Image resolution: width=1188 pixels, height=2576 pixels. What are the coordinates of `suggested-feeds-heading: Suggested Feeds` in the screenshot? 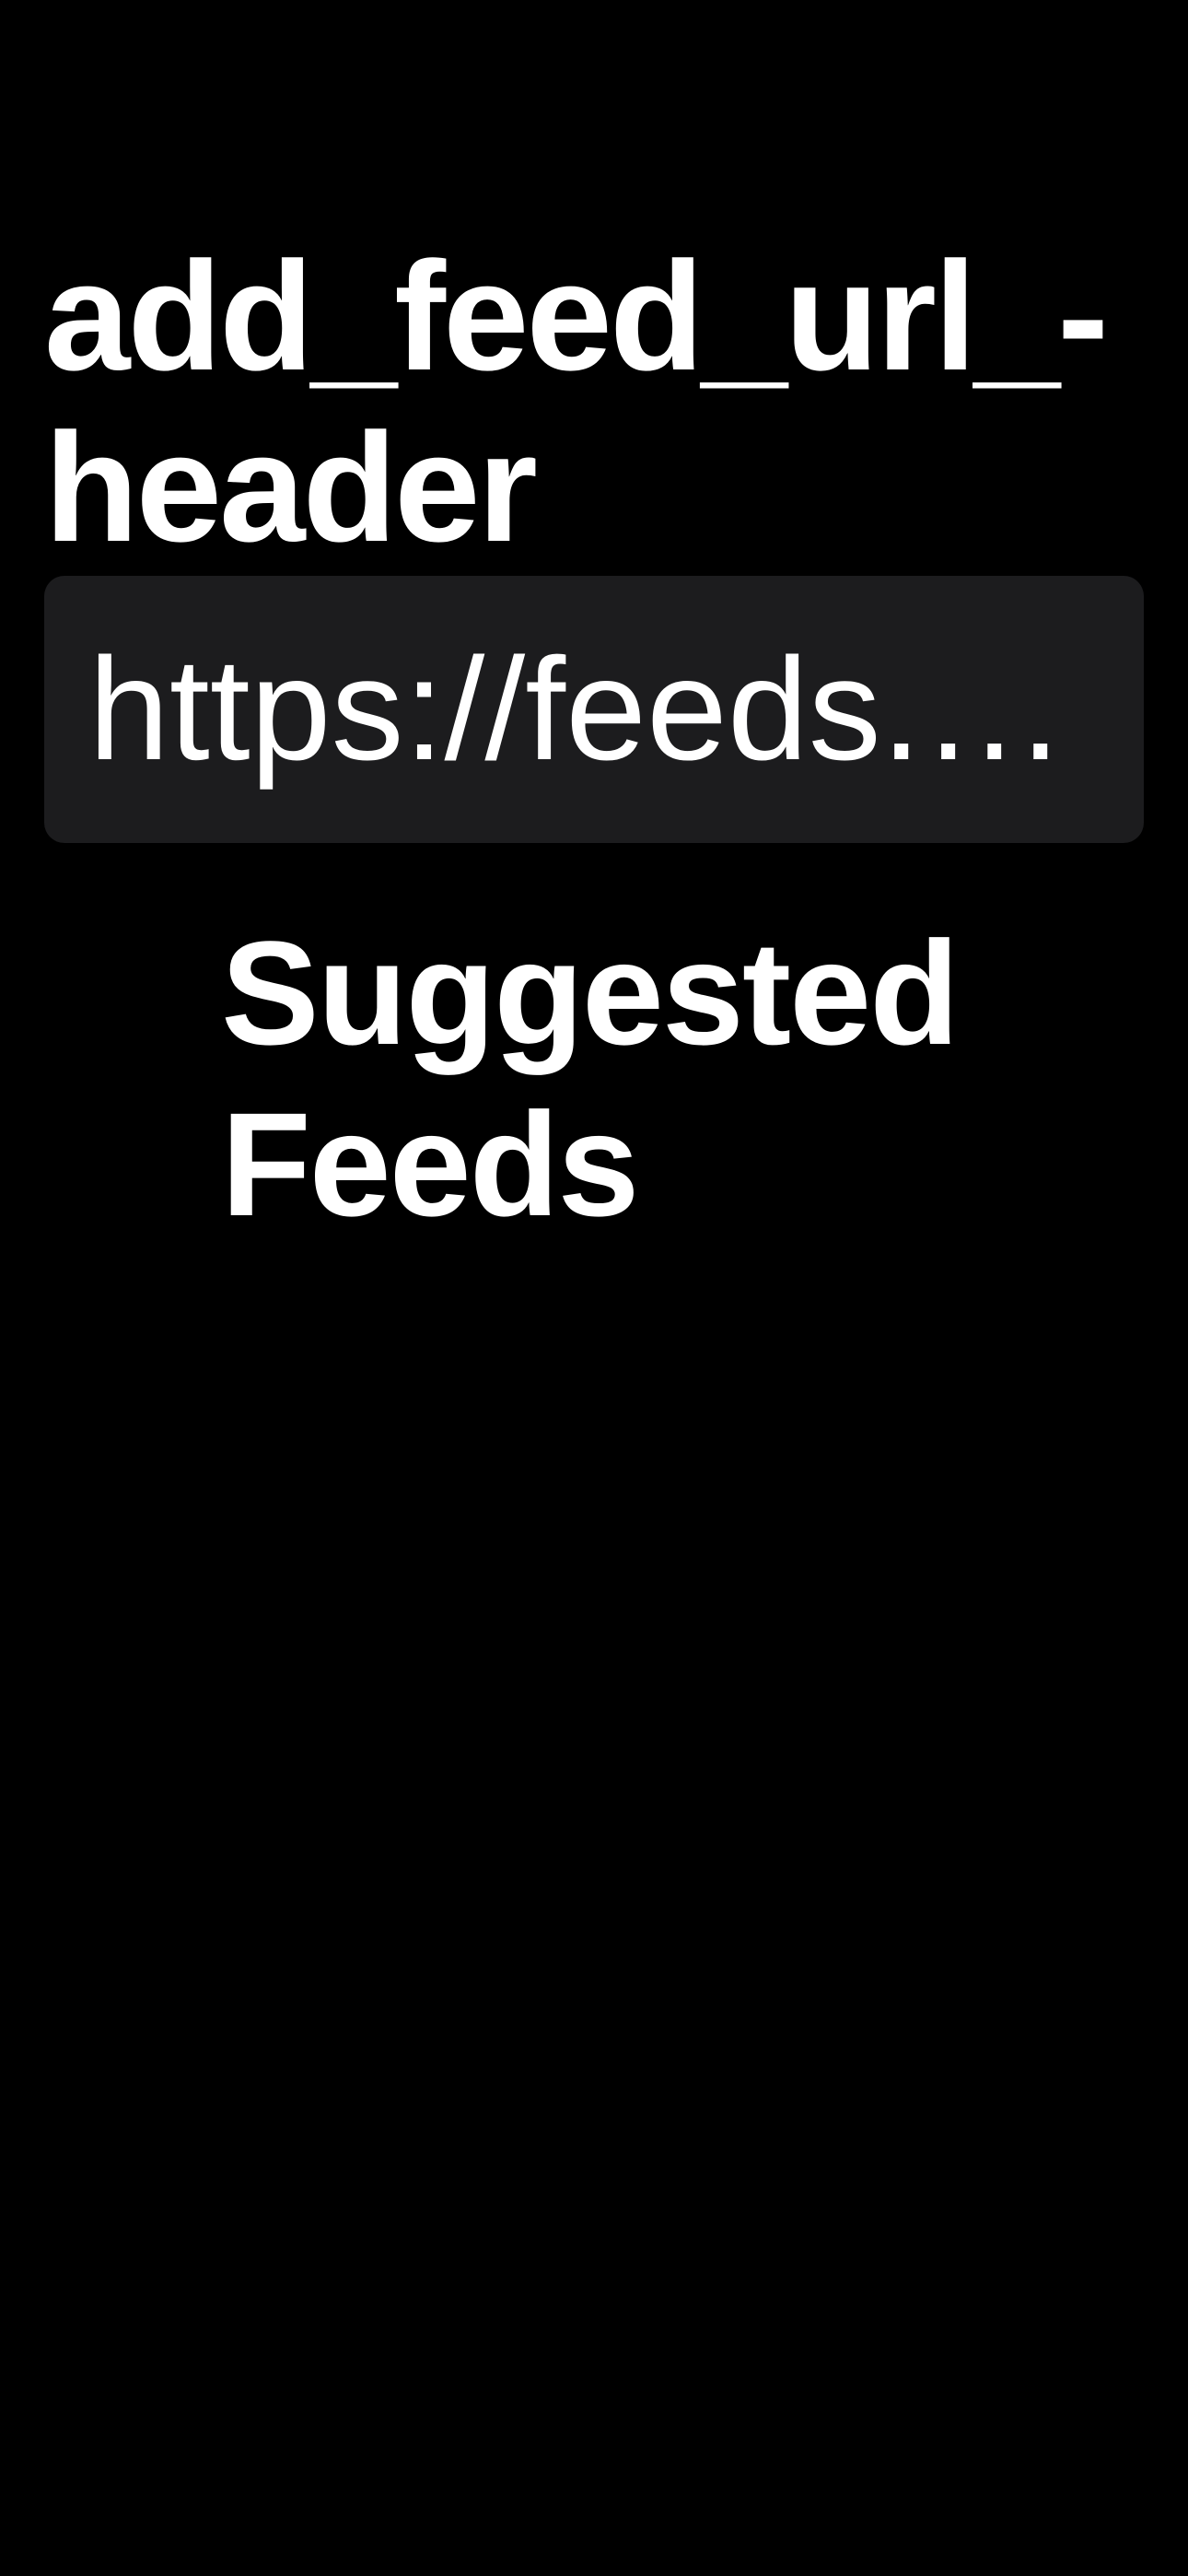 It's located at (590, 1078).